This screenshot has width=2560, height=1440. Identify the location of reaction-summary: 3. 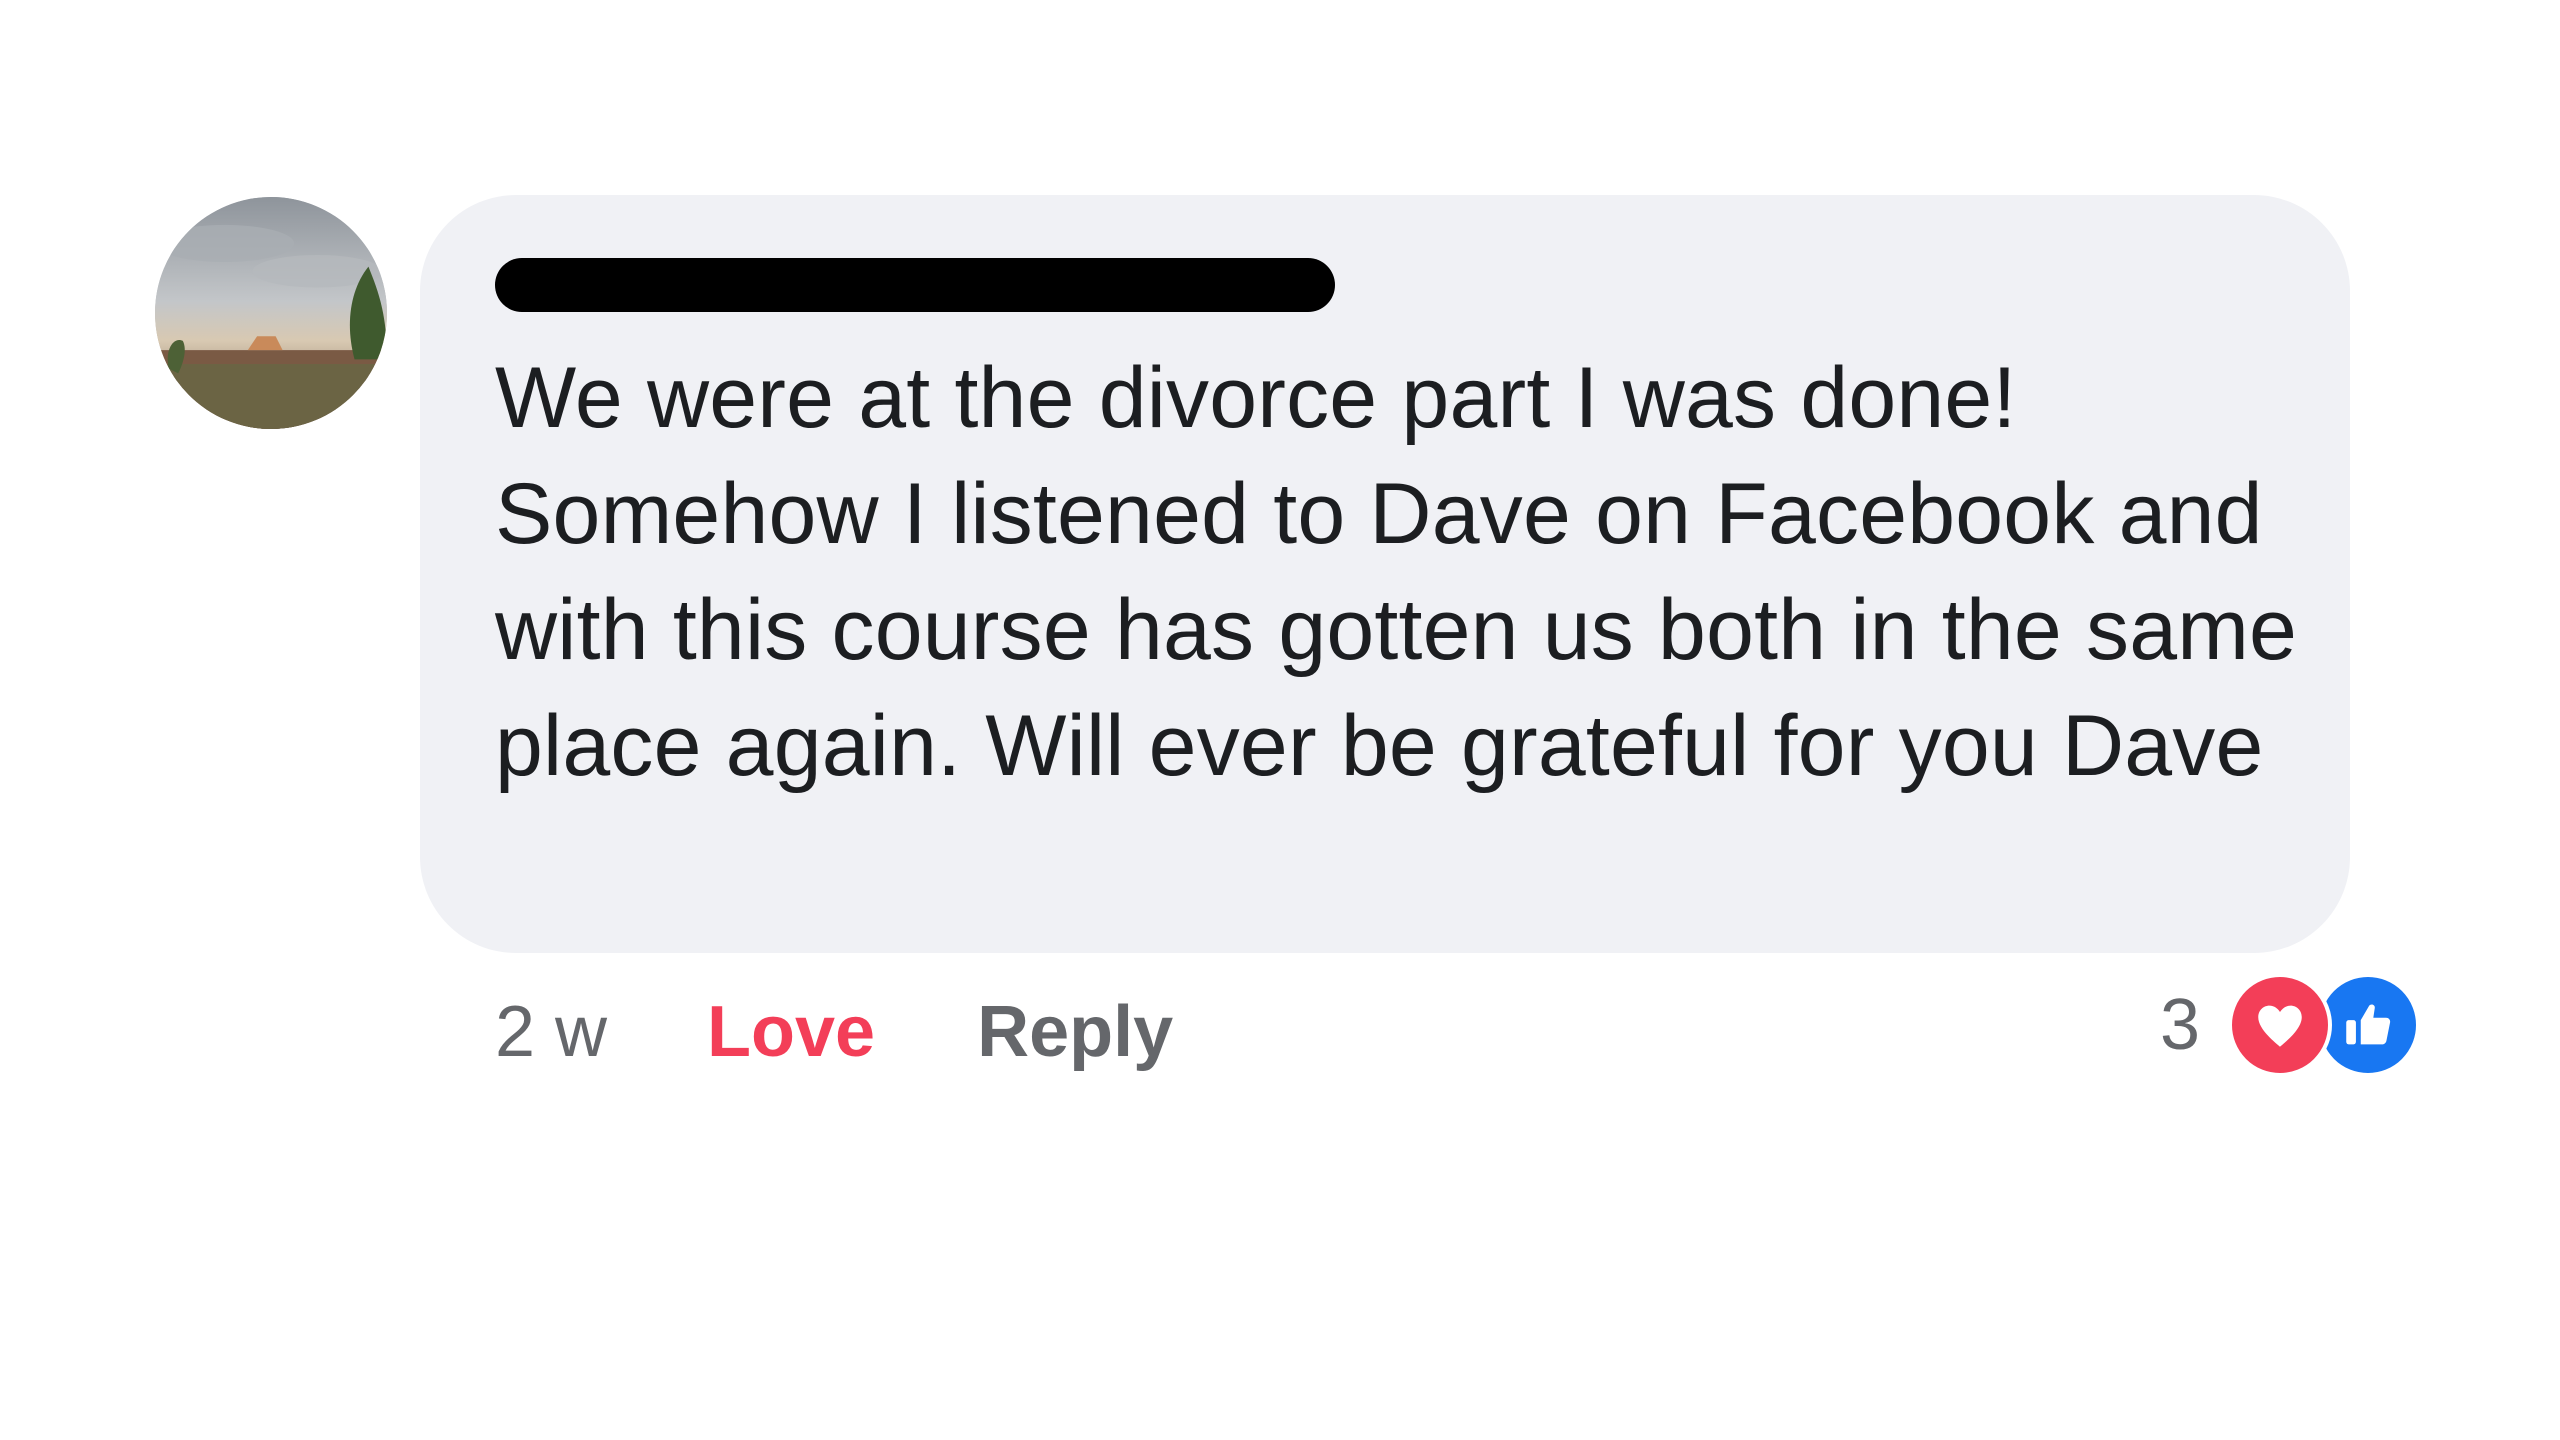
(2290, 1025).